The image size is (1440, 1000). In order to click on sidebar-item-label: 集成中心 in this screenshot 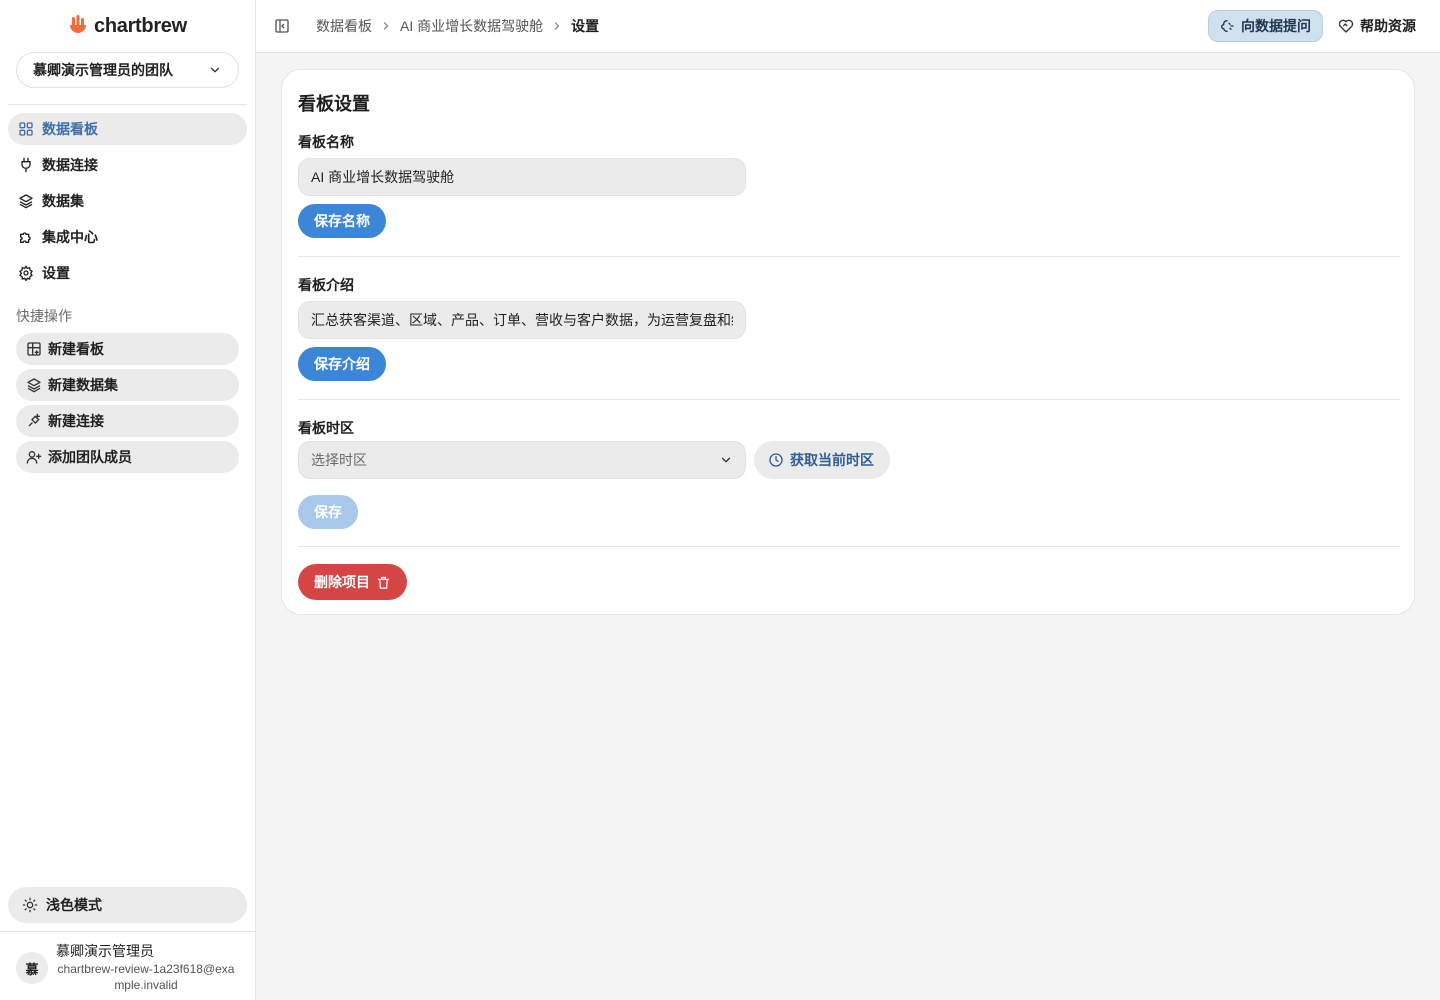, I will do `click(70, 237)`.